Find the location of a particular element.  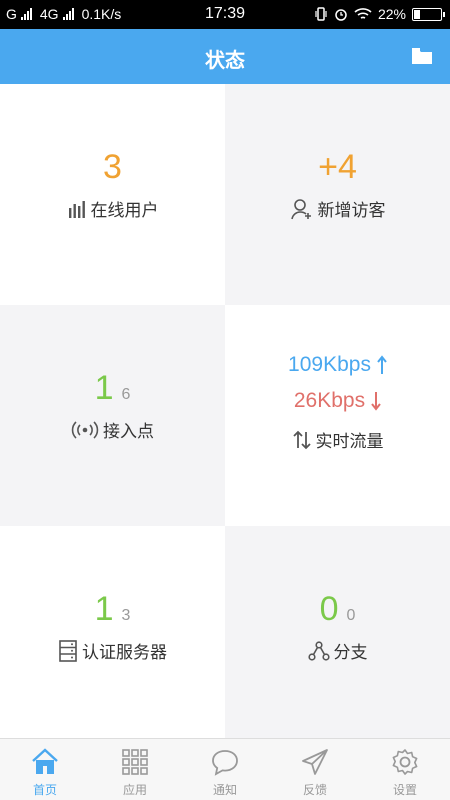

realtime-traffic-label: 实时流量 is located at coordinates (349, 441).